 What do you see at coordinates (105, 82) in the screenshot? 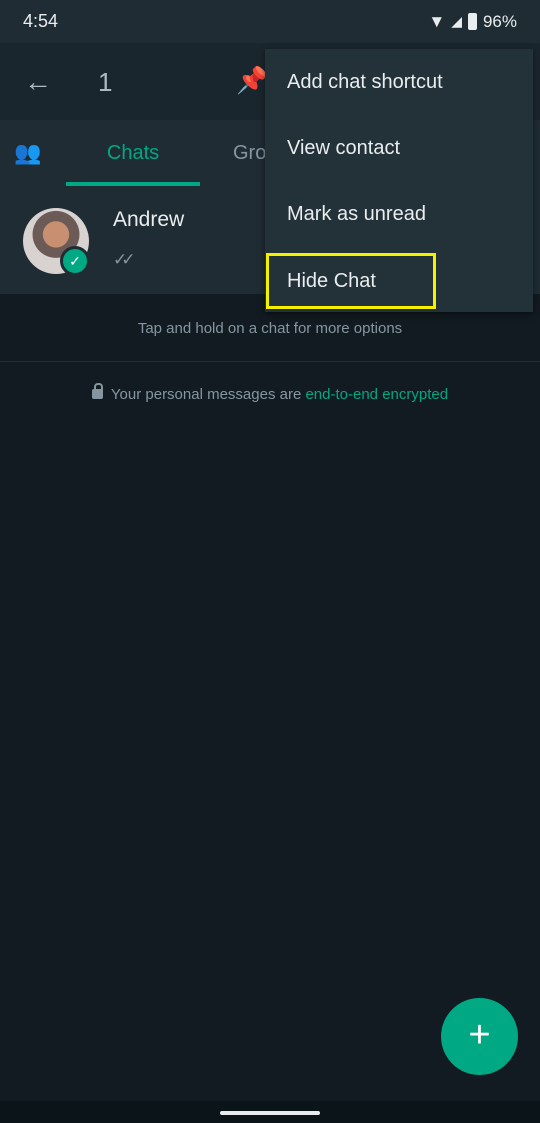
I see `selected-count: 1` at bounding box center [105, 82].